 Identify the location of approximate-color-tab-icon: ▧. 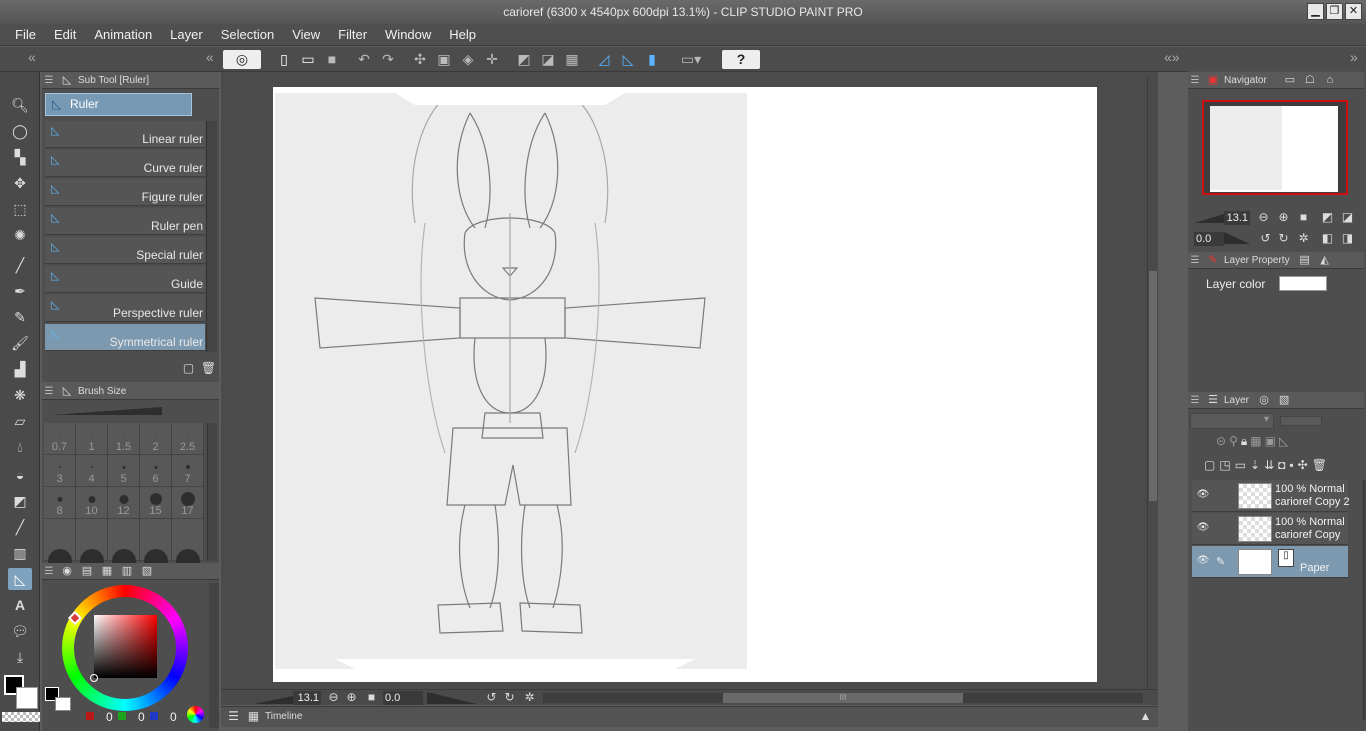
(147, 571).